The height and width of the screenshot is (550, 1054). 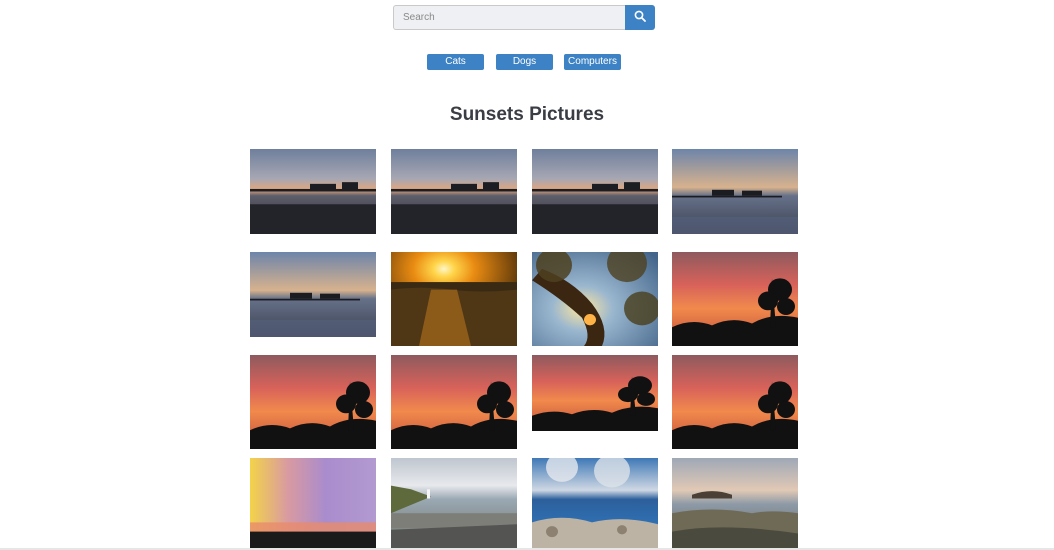 I want to click on search-button, so click(x=640, y=17).